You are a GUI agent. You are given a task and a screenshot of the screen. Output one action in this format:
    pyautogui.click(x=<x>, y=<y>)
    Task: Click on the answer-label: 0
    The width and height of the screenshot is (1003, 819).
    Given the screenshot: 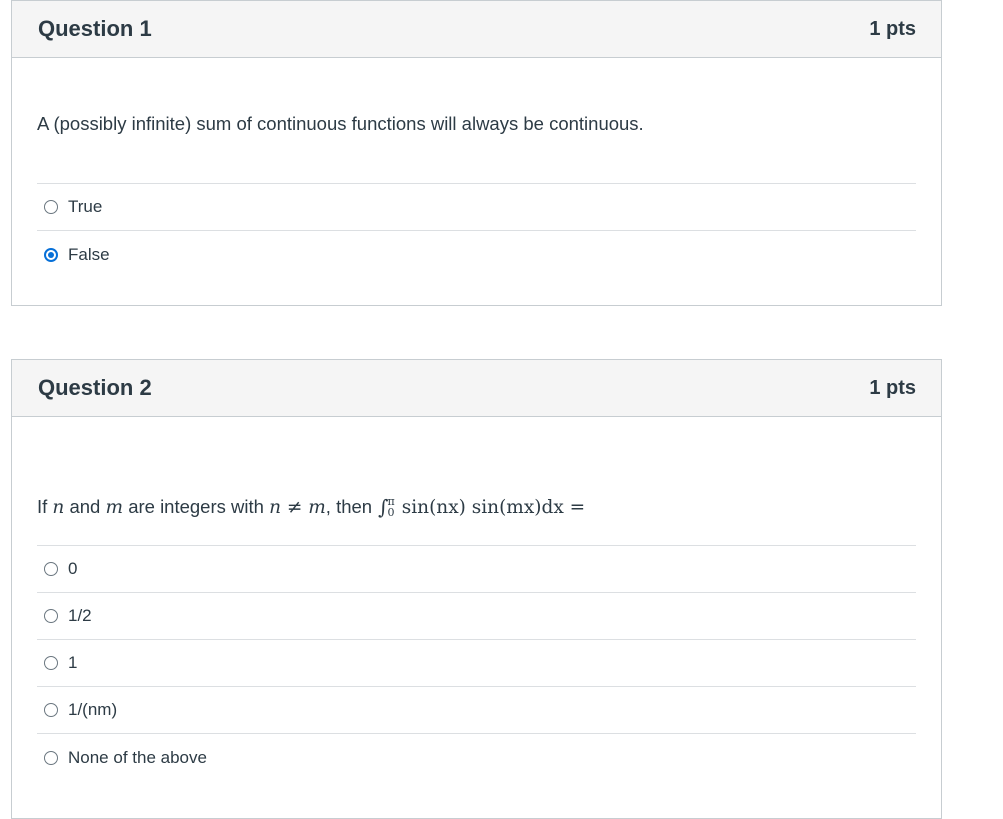 What is the action you would take?
    pyautogui.click(x=73, y=568)
    